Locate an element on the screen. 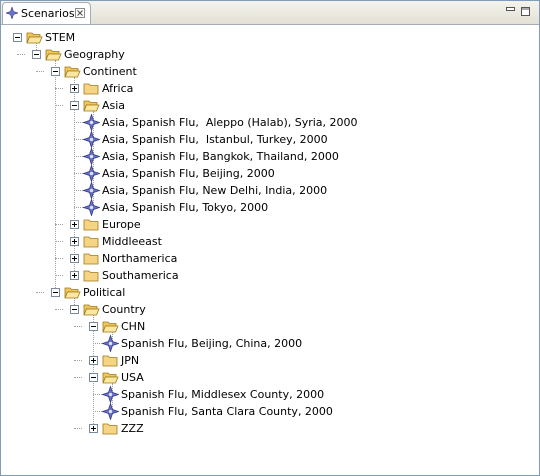 Image resolution: width=540 pixels, height=476 pixels. tab-label: Scenarios is located at coordinates (48, 13).